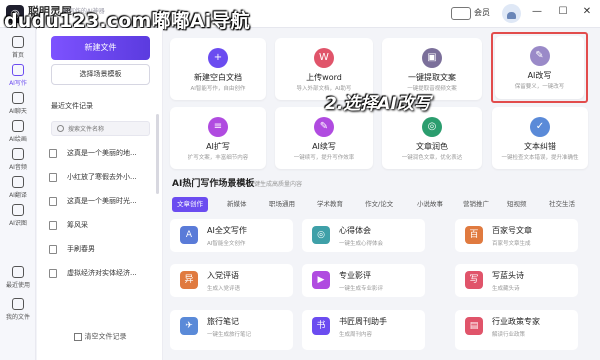 Image resolution: width=600 pixels, height=360 pixels. What do you see at coordinates (100, 48) in the screenshot?
I see `new-file-button: 新建文件` at bounding box center [100, 48].